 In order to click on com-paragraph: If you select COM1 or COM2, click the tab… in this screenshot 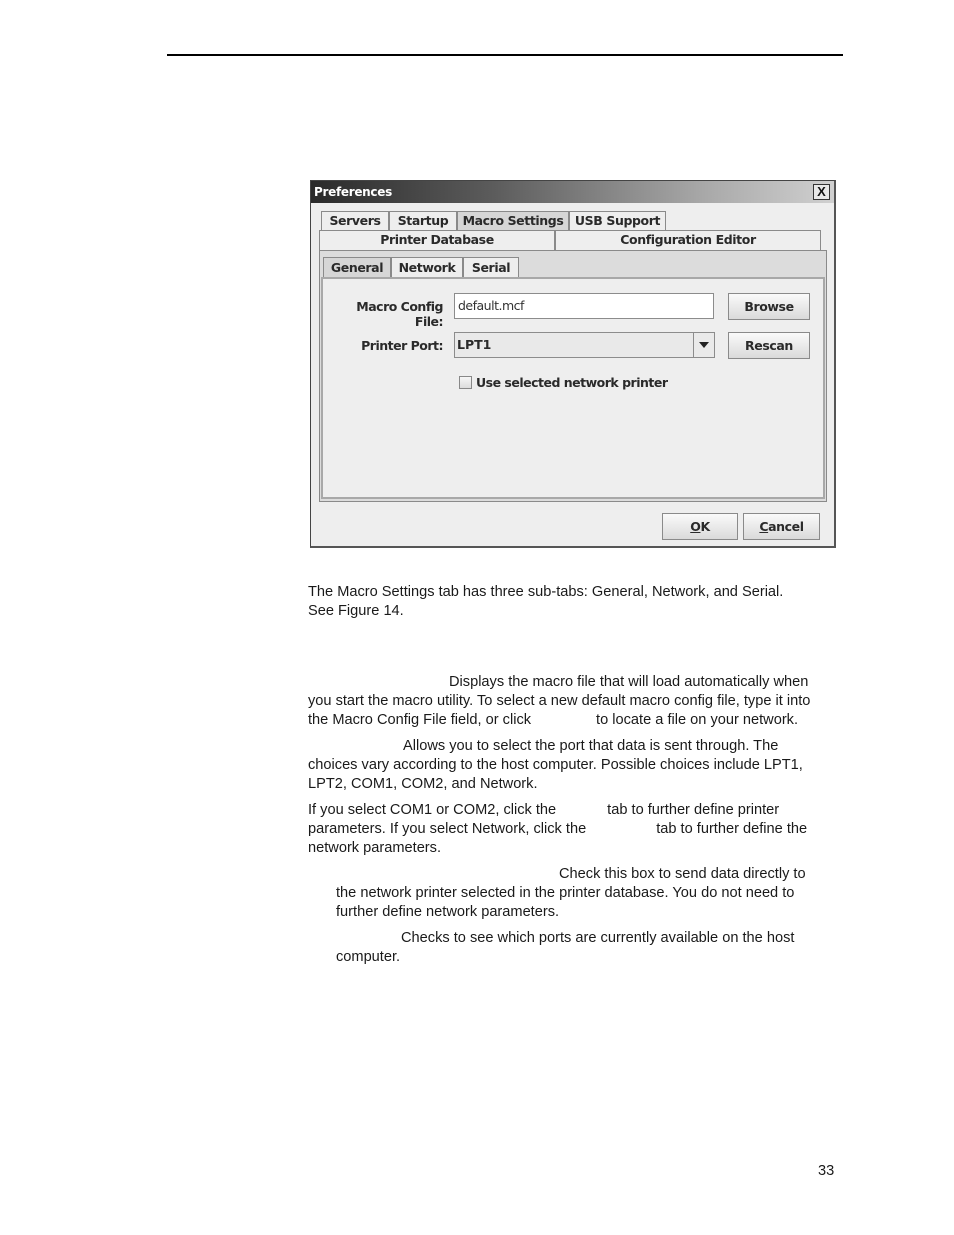, I will do `click(557, 829)`.